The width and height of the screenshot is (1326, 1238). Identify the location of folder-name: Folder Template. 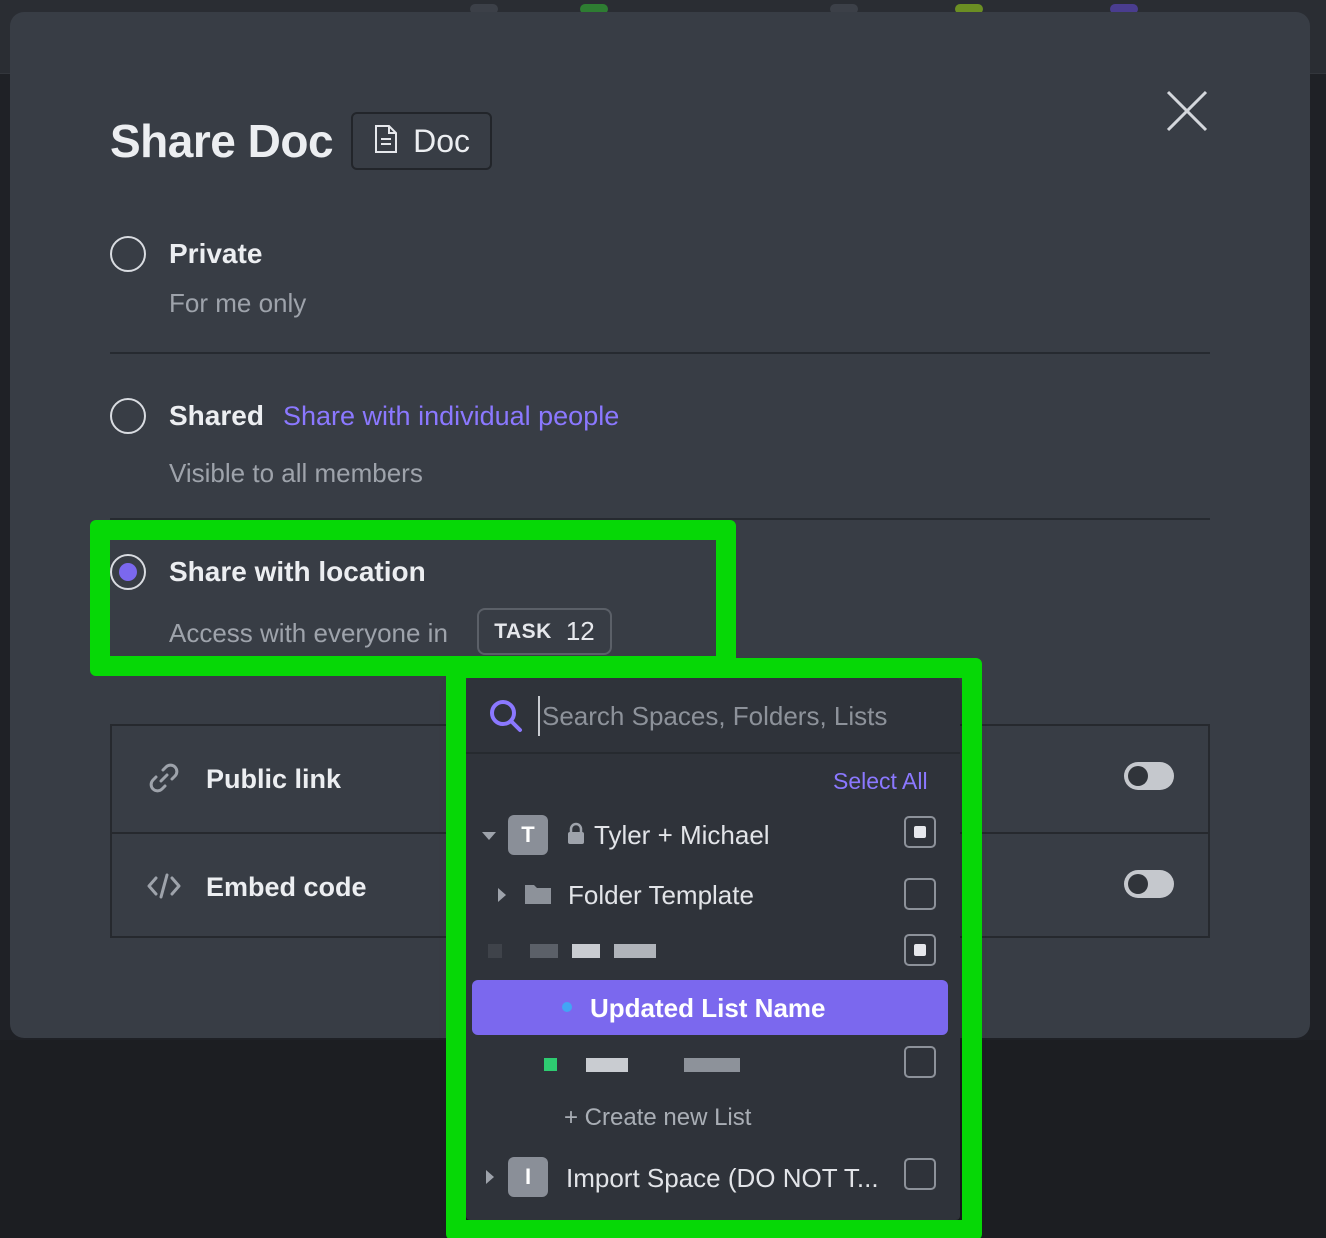
(661, 895).